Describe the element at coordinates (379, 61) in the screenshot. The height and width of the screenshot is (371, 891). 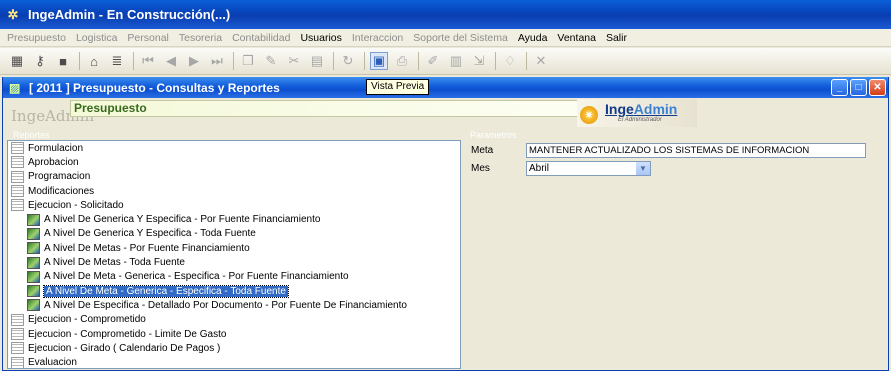
I see `preview-icon: ▣` at that location.